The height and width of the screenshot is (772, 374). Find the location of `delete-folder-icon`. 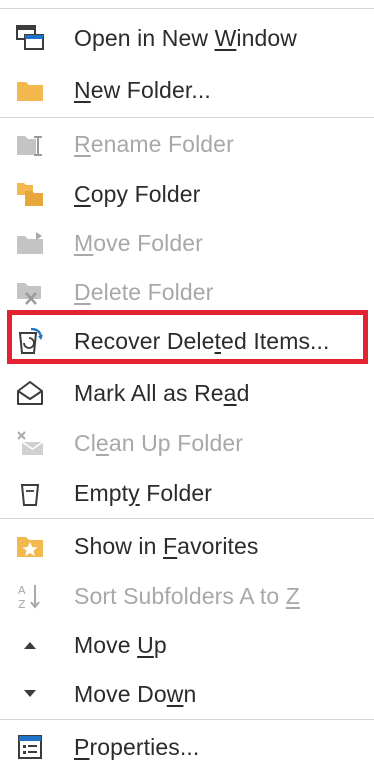

delete-folder-icon is located at coordinates (30, 292).